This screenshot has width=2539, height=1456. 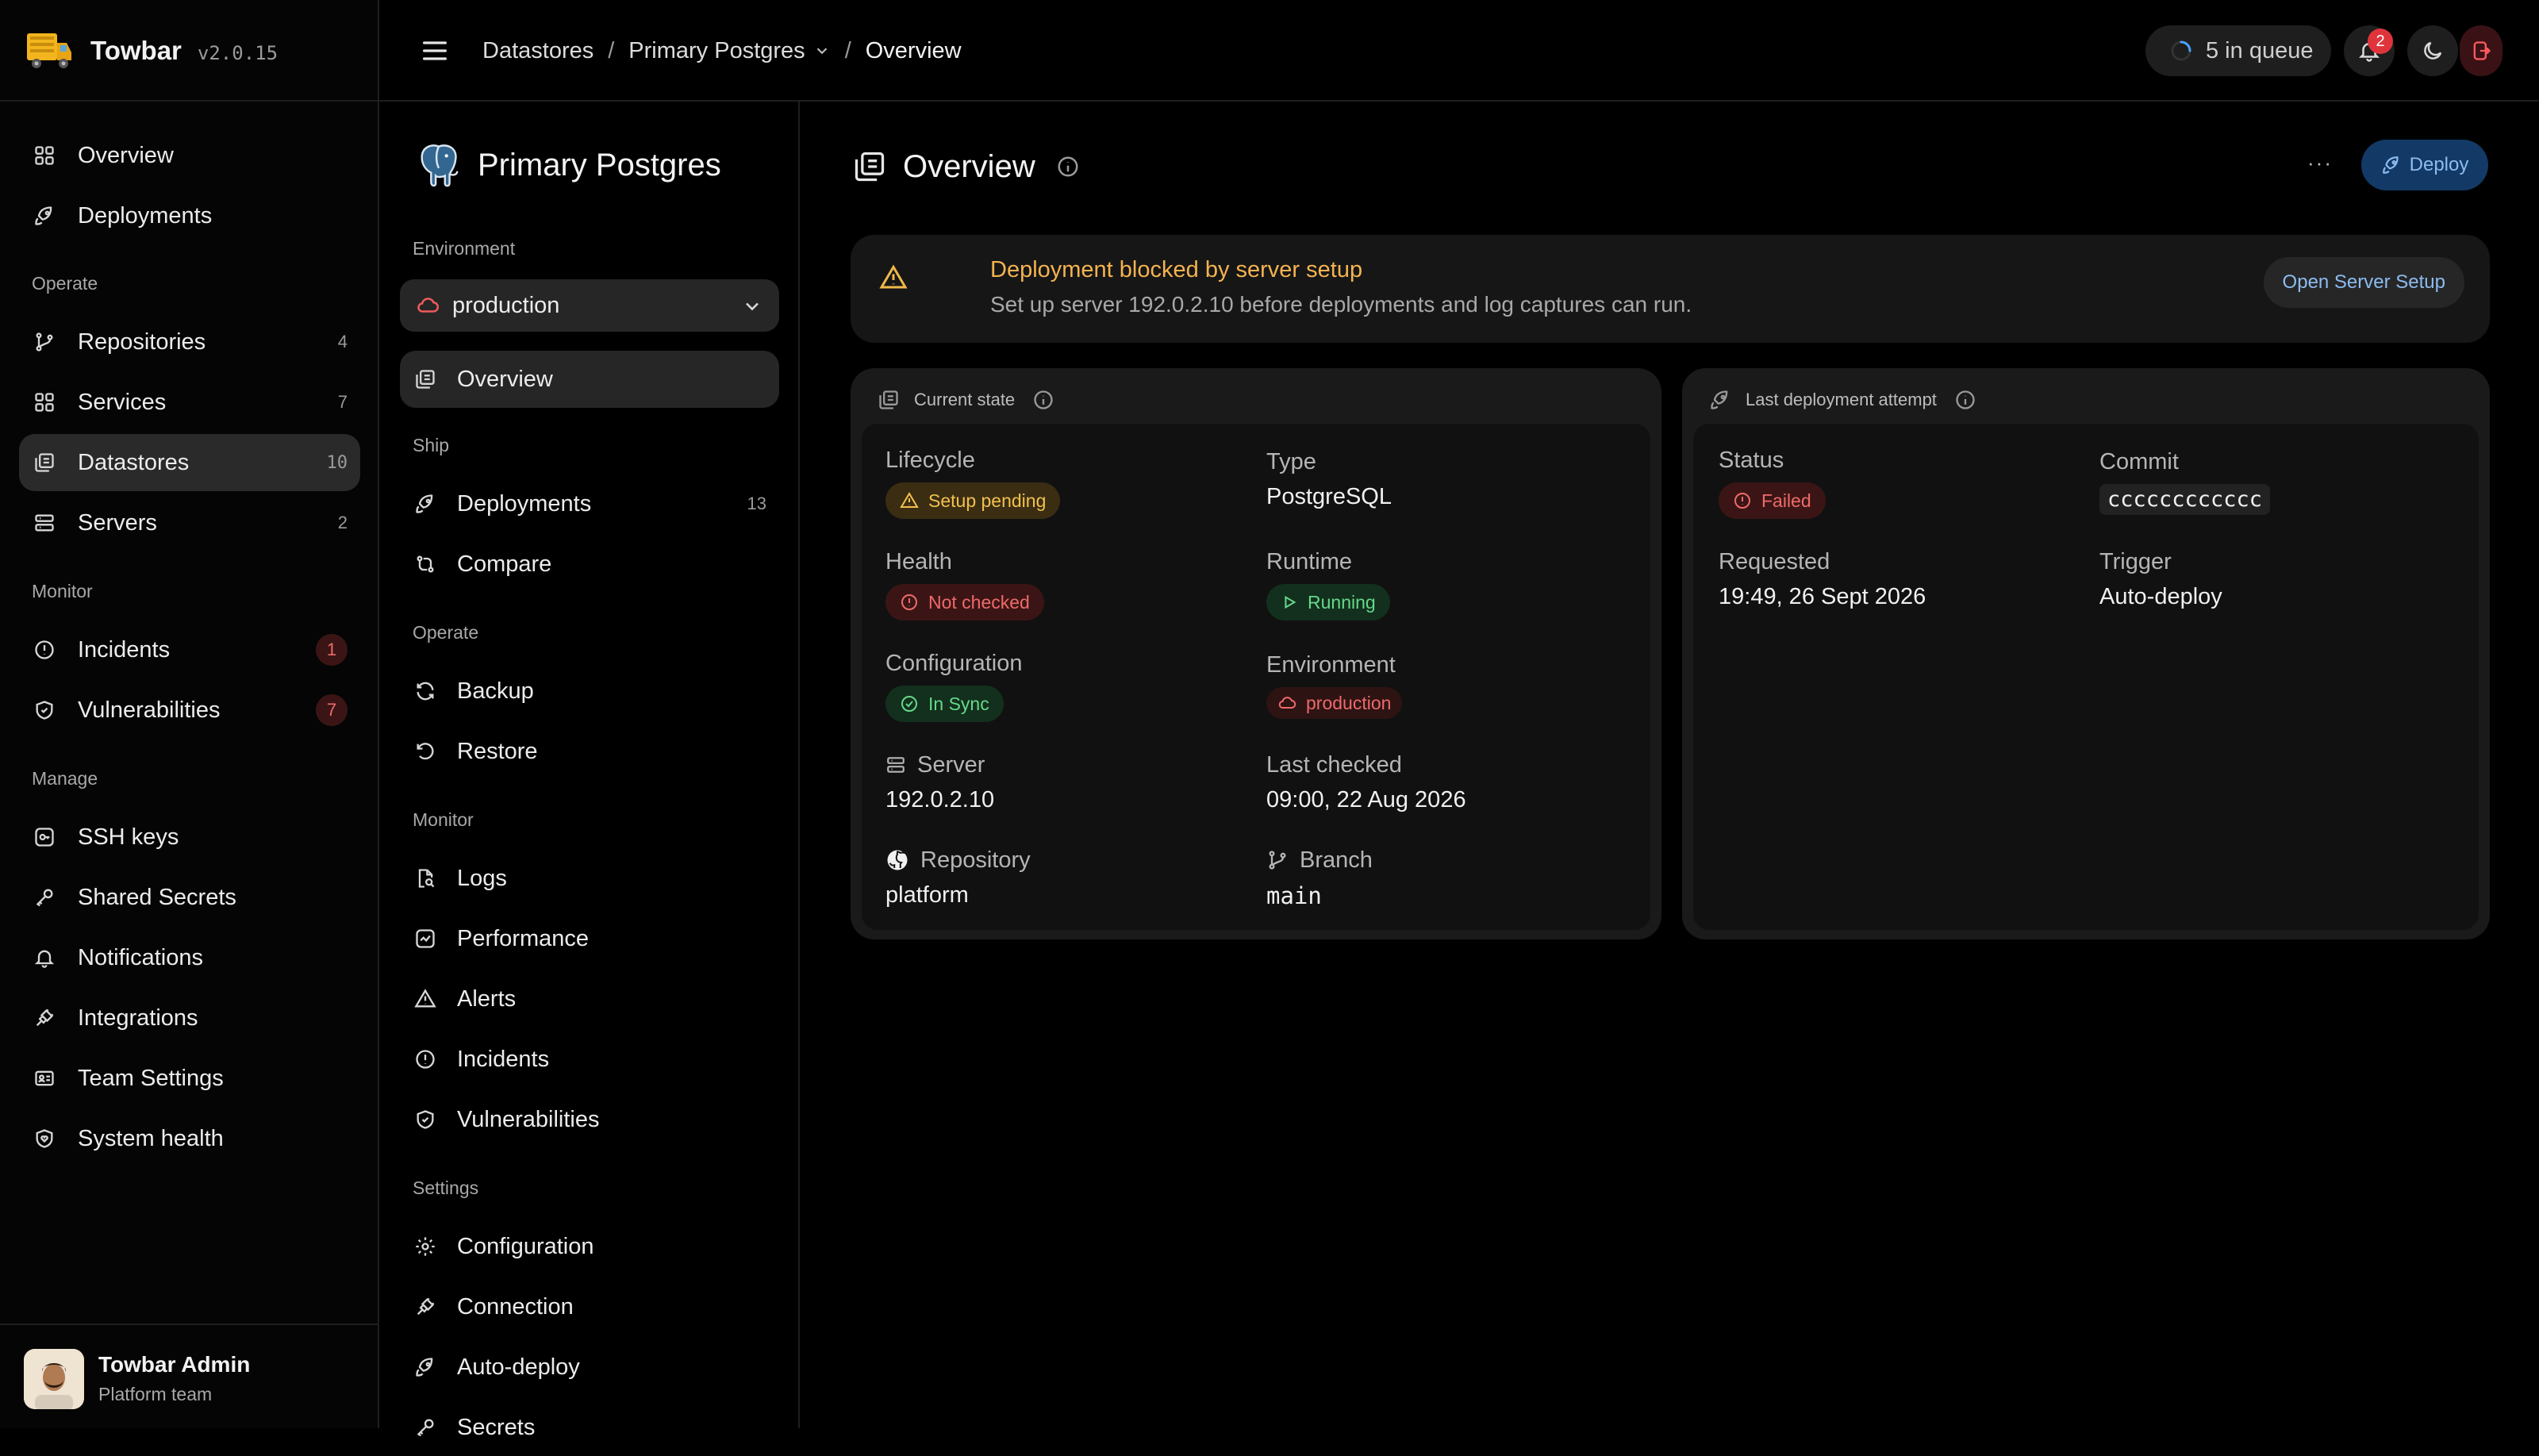 What do you see at coordinates (756, 503) in the screenshot?
I see `count-badge: 13` at bounding box center [756, 503].